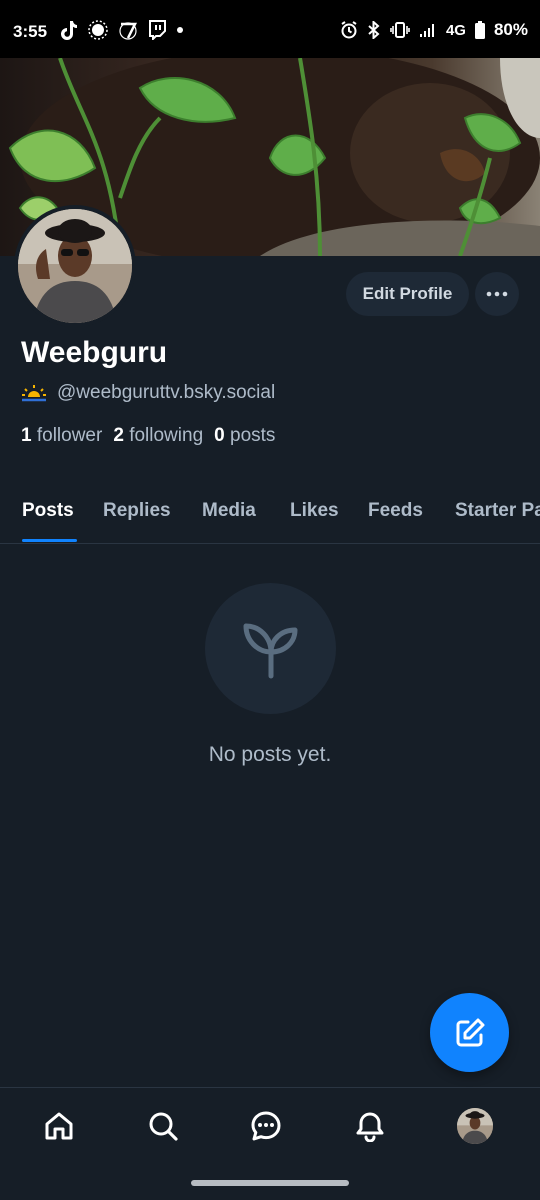 The height and width of the screenshot is (1200, 540). Describe the element at coordinates (180, 30) in the screenshot. I see `dot-icon` at that location.